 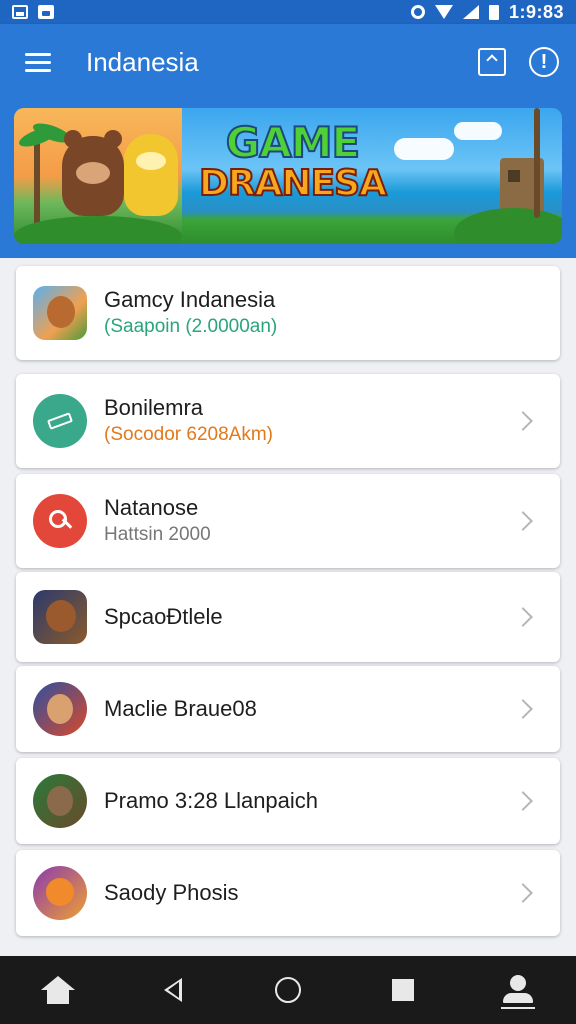 What do you see at coordinates (188, 435) in the screenshot?
I see `list-item-subtitle: (Socodor 6208Akm)` at bounding box center [188, 435].